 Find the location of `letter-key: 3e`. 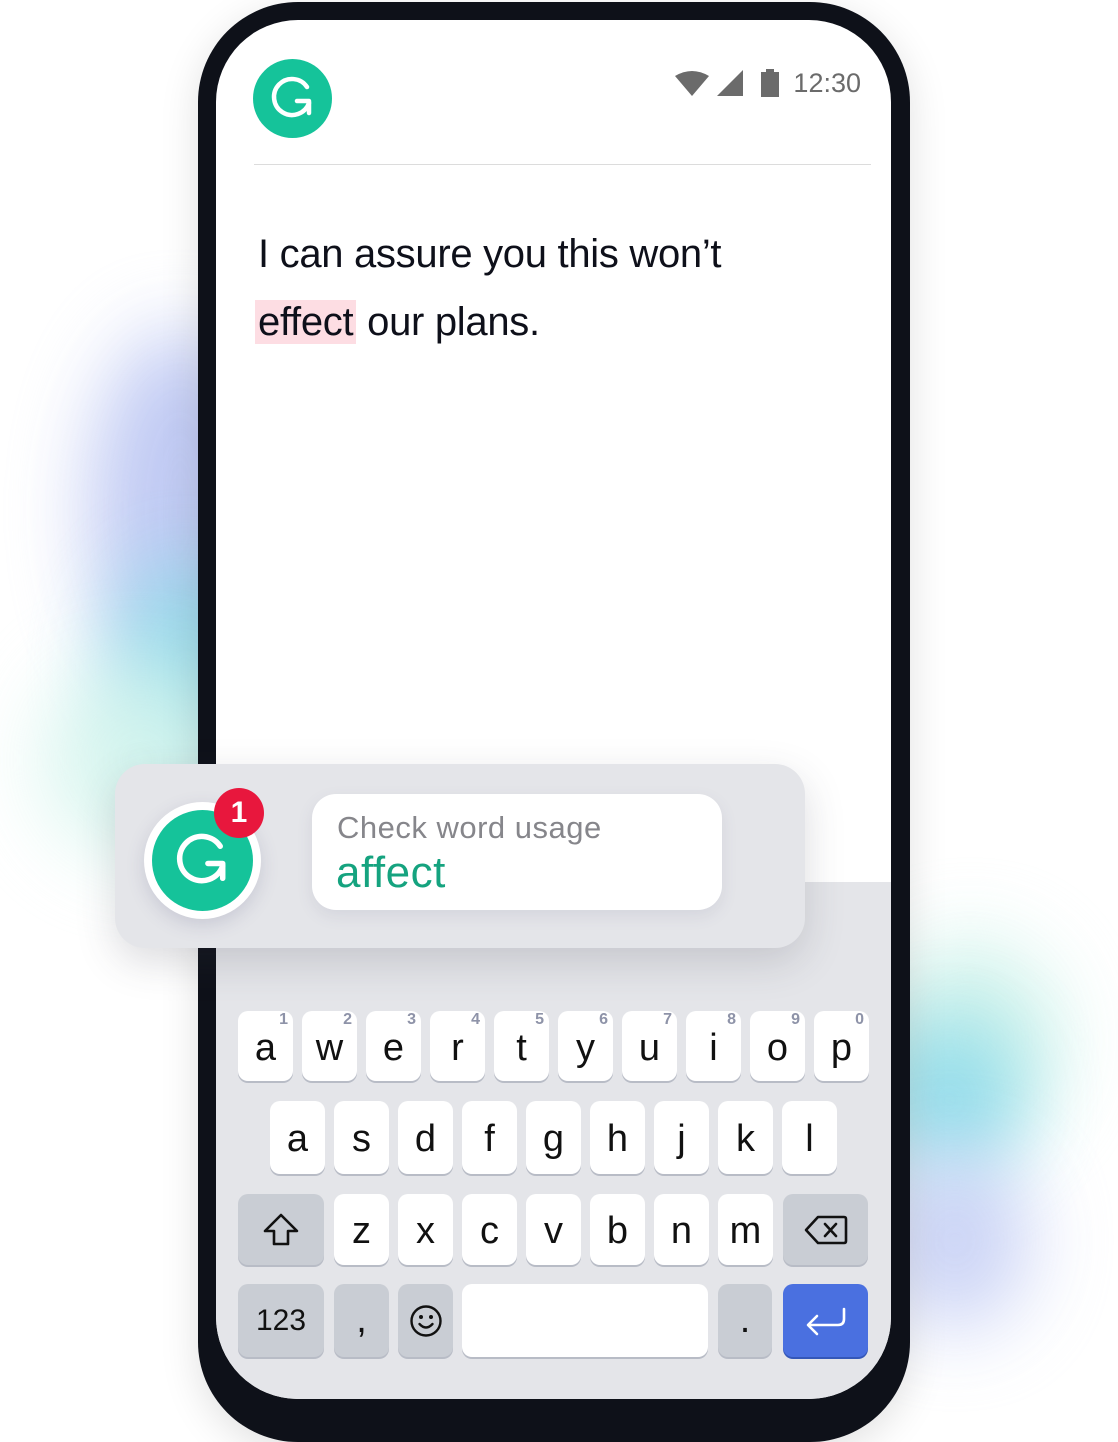

letter-key: 3e is located at coordinates (393, 1046).